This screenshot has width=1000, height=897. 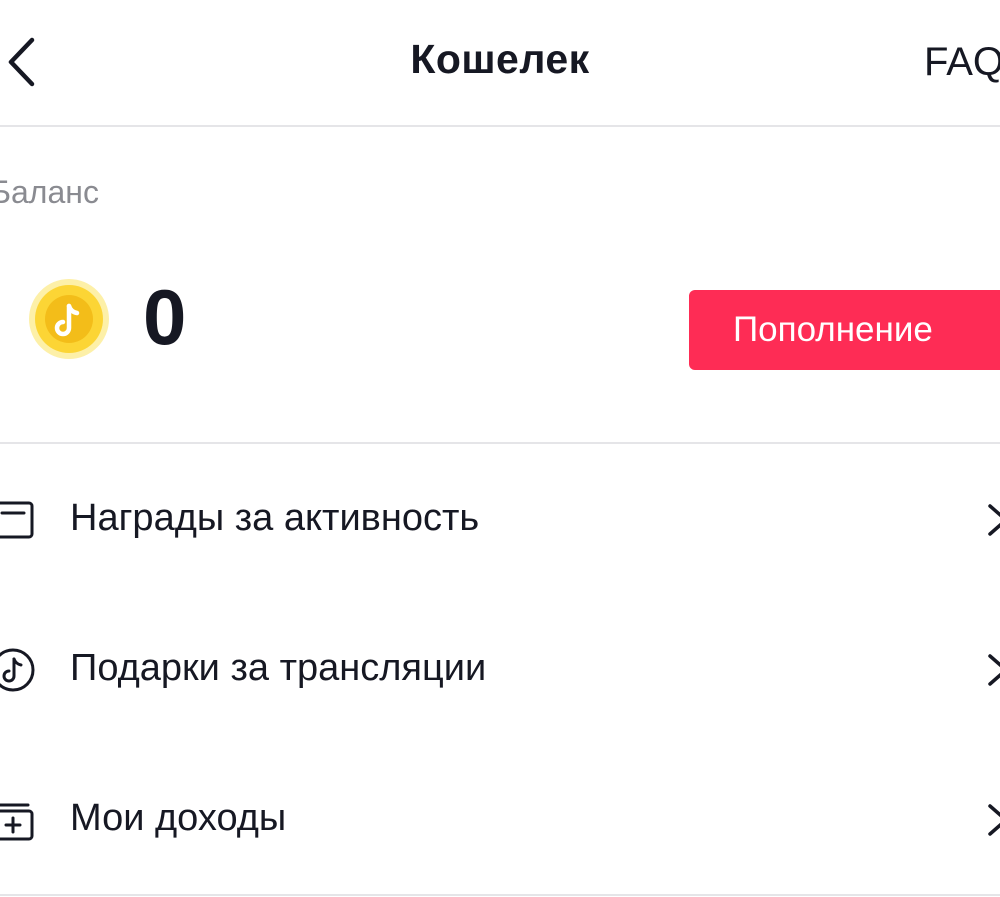 I want to click on envelope-icon, so click(x=17, y=520).